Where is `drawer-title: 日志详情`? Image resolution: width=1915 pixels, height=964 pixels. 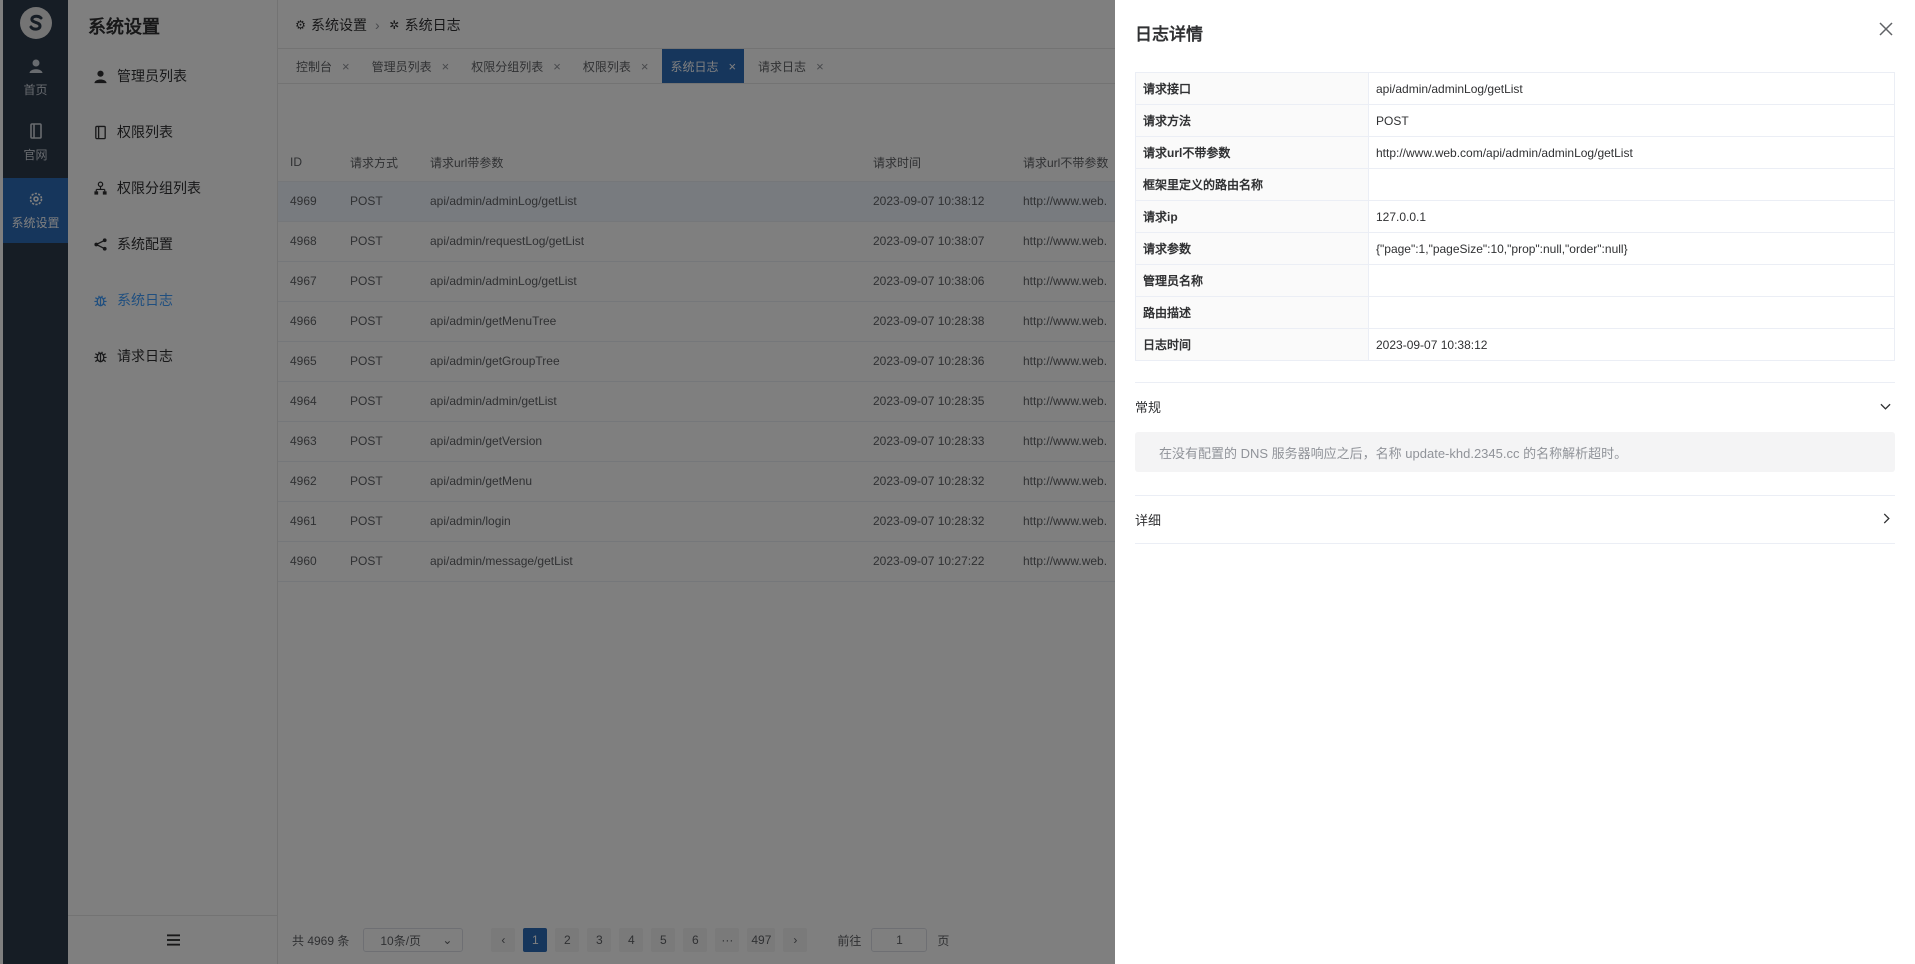 drawer-title: 日志详情 is located at coordinates (1169, 34).